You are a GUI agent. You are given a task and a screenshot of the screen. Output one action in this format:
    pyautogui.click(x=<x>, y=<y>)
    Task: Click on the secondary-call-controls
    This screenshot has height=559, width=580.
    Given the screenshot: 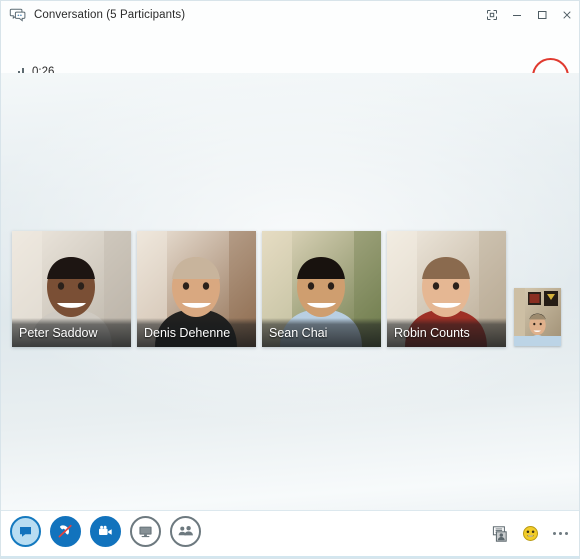 What is the action you would take?
    pyautogui.click(x=530, y=533)
    